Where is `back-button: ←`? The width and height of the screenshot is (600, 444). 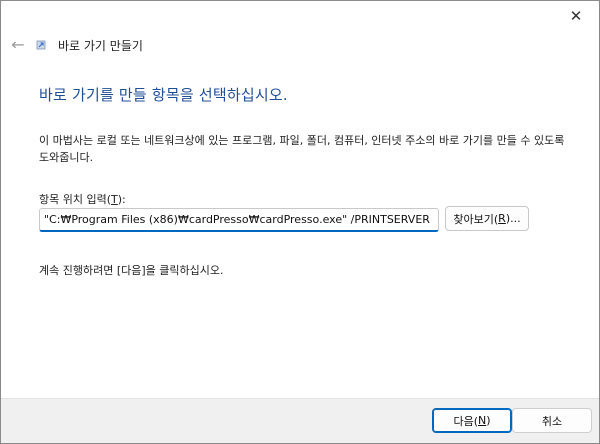 back-button: ← is located at coordinates (18, 44).